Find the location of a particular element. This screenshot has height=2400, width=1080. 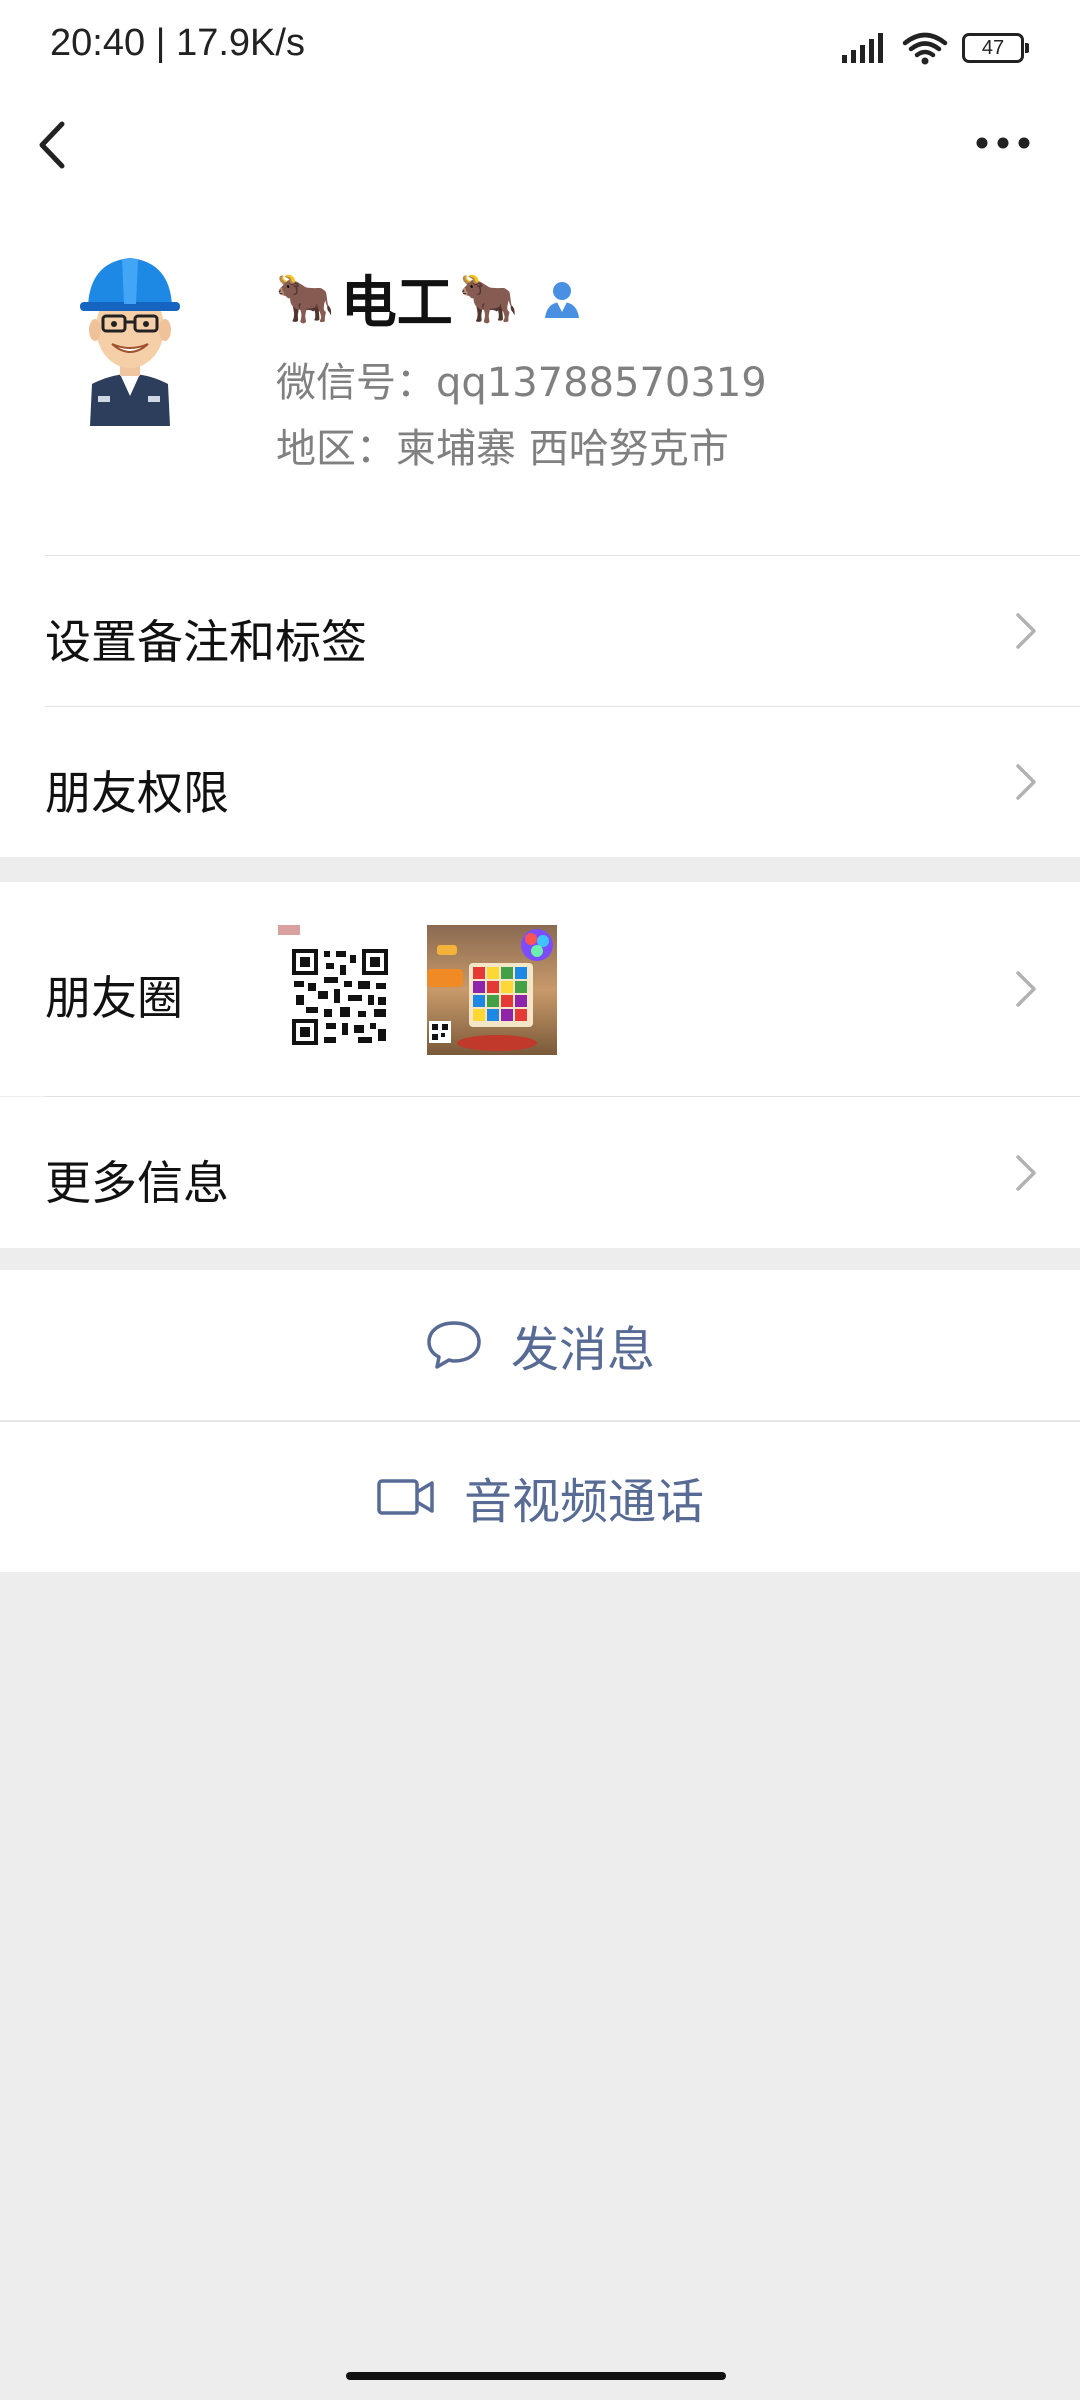

chat-bubble-icon is located at coordinates (454, 1345).